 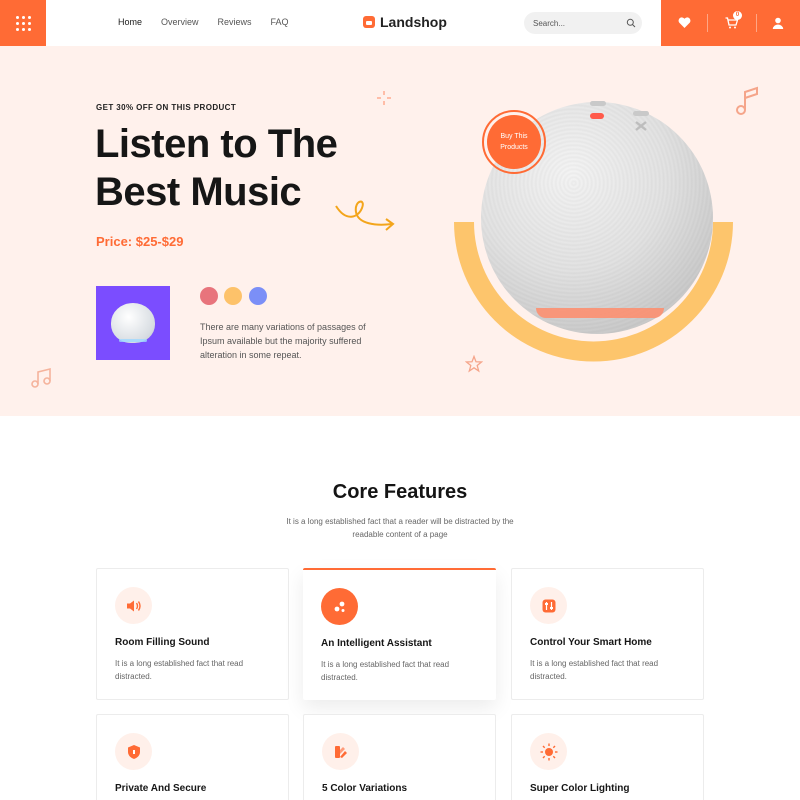 What do you see at coordinates (580, 788) in the screenshot?
I see `feature-title: Super Color Lighting` at bounding box center [580, 788].